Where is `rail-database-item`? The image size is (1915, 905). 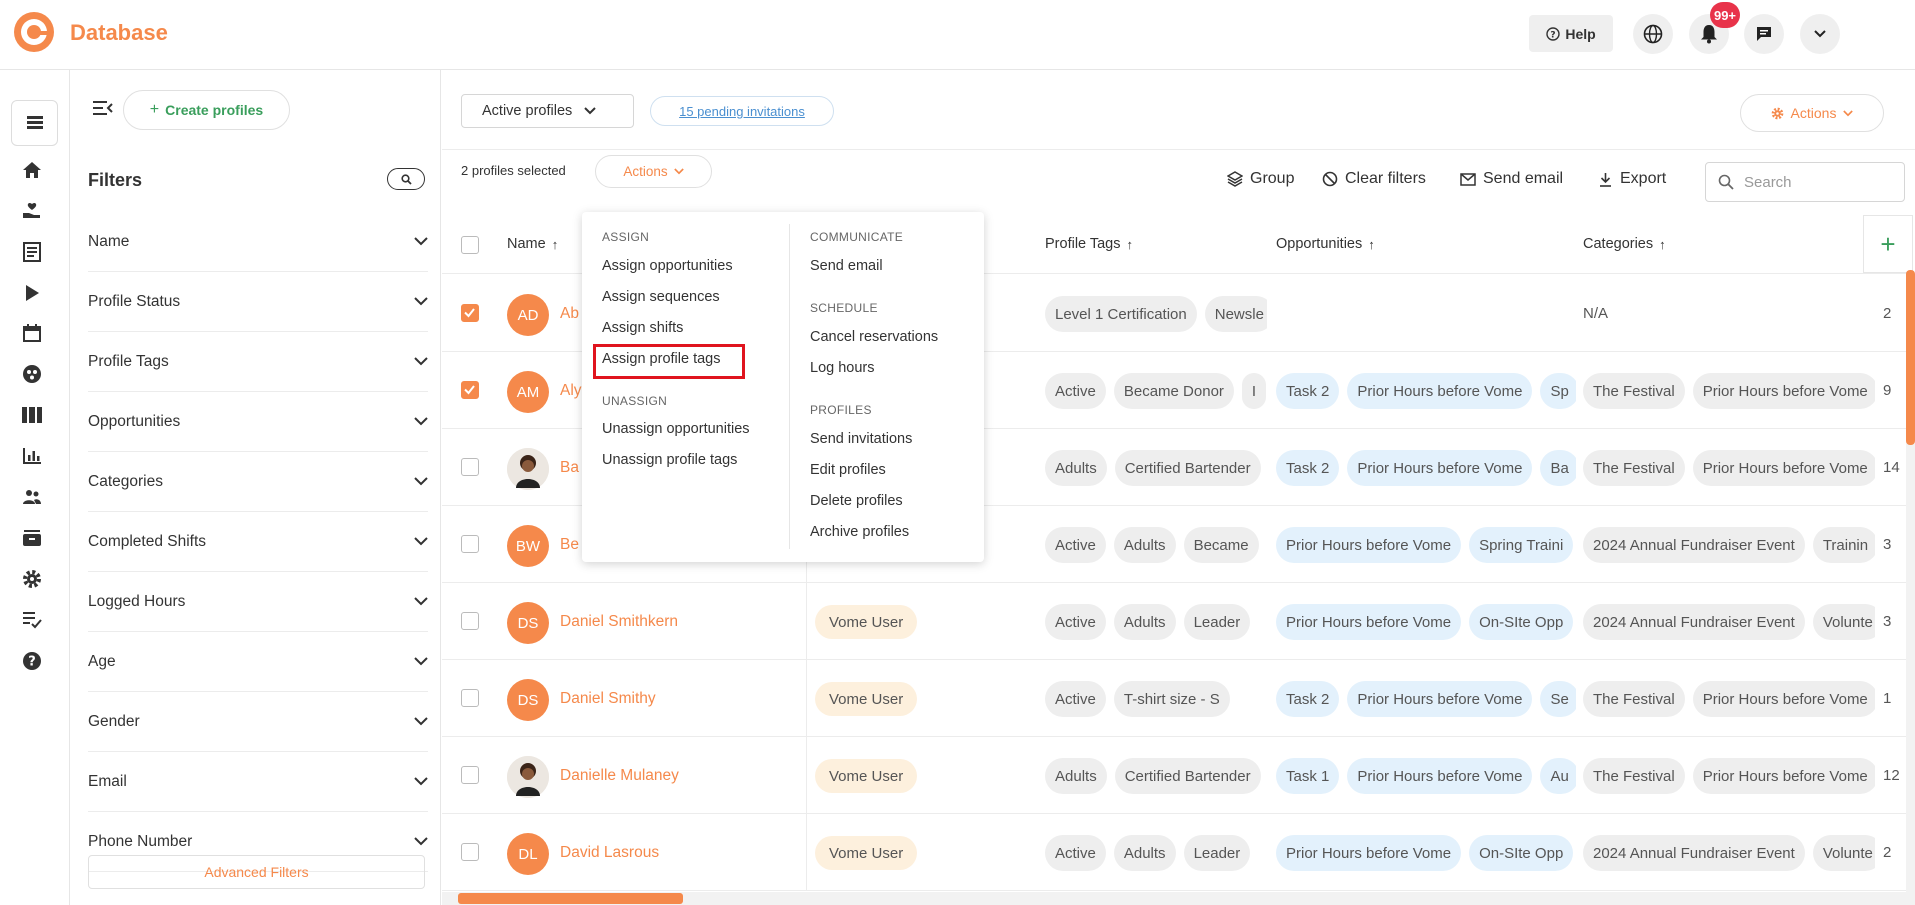 rail-database-item is located at coordinates (34, 123).